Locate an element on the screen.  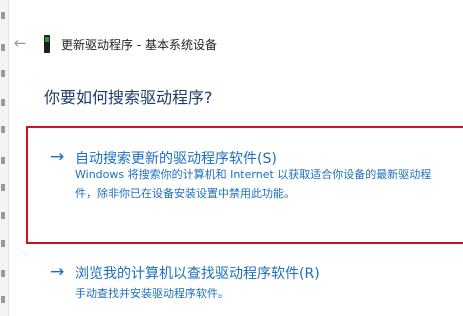
left-window-edge is located at coordinates (4, 158).